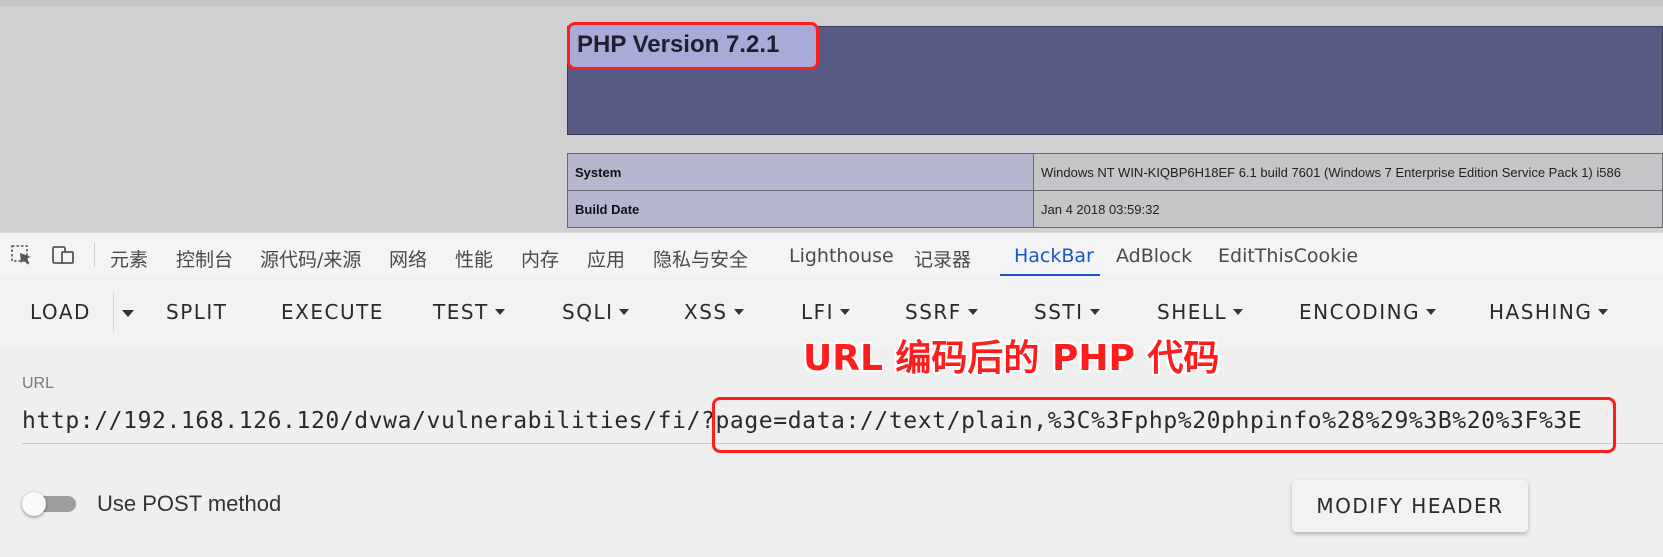  I want to click on tab-performance: 性能, so click(474, 258).